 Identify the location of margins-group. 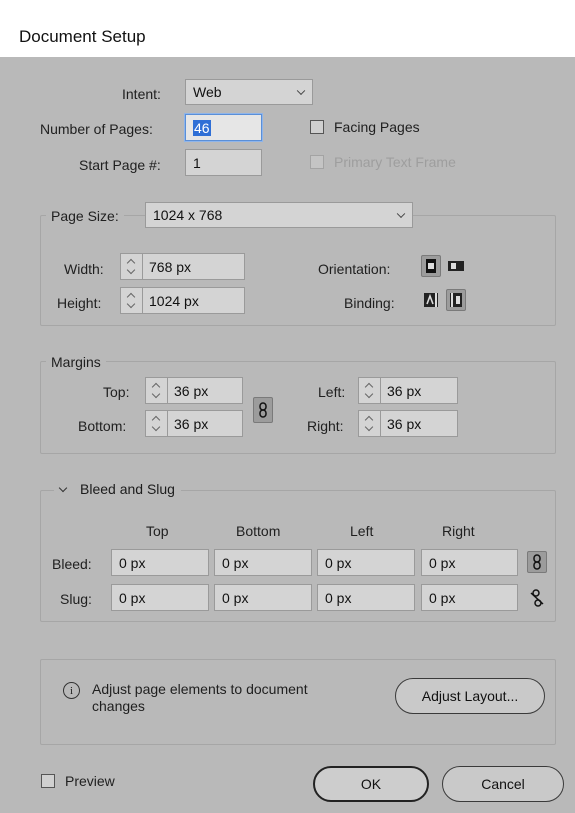
(298, 407).